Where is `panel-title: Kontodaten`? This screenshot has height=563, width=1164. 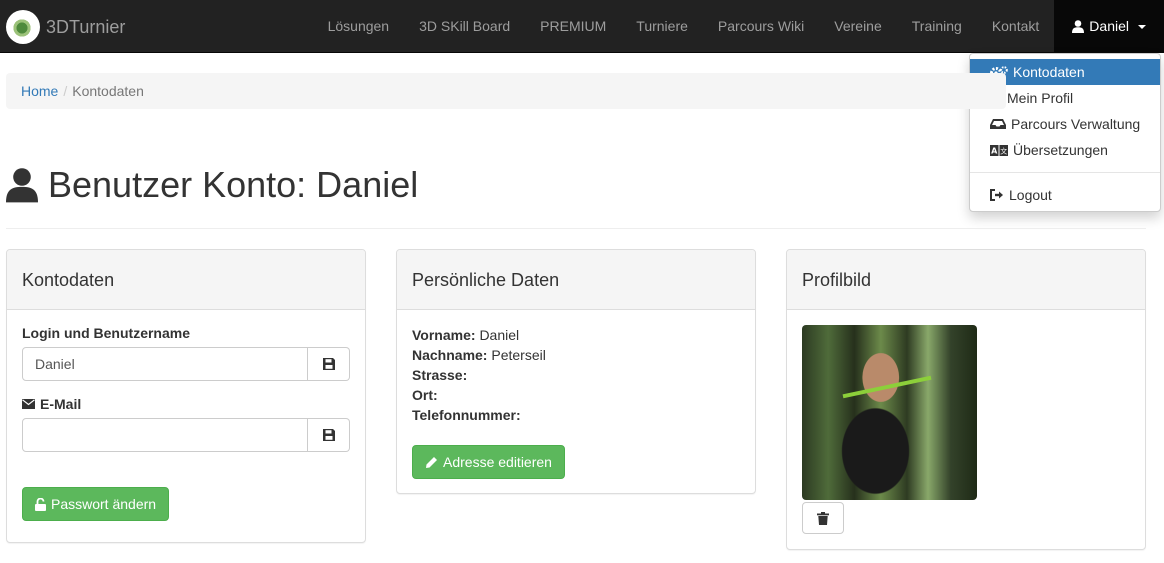
panel-title: Kontodaten is located at coordinates (186, 280).